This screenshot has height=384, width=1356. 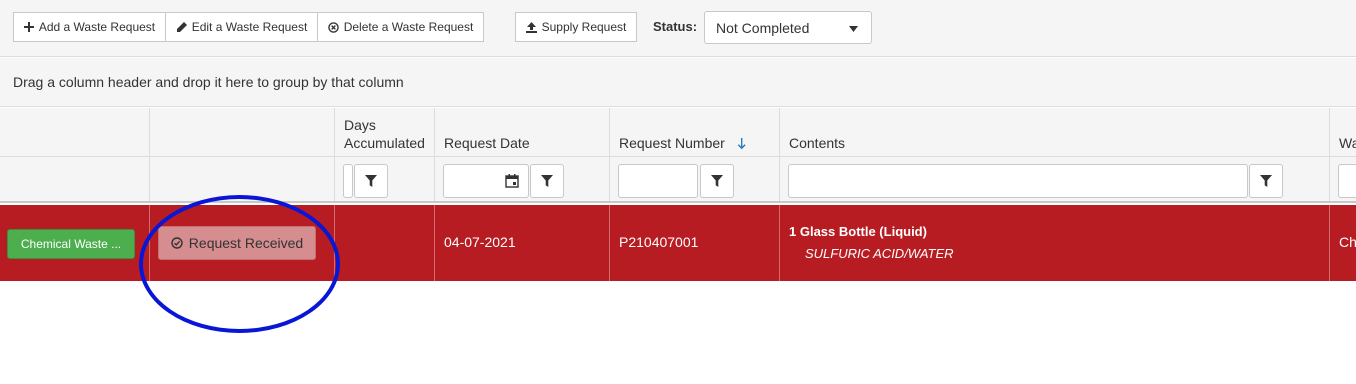 What do you see at coordinates (384, 243) in the screenshot?
I see `row-cell-days-accumulated` at bounding box center [384, 243].